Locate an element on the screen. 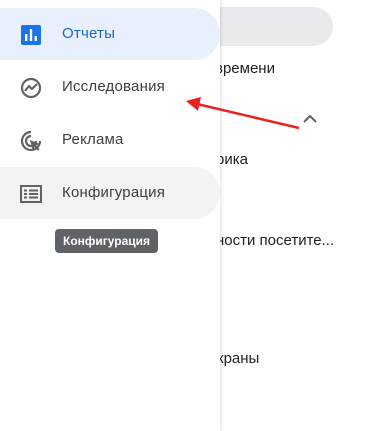 This screenshot has width=390, height=431. sidebar-item-label: Конфигурация is located at coordinates (114, 192).